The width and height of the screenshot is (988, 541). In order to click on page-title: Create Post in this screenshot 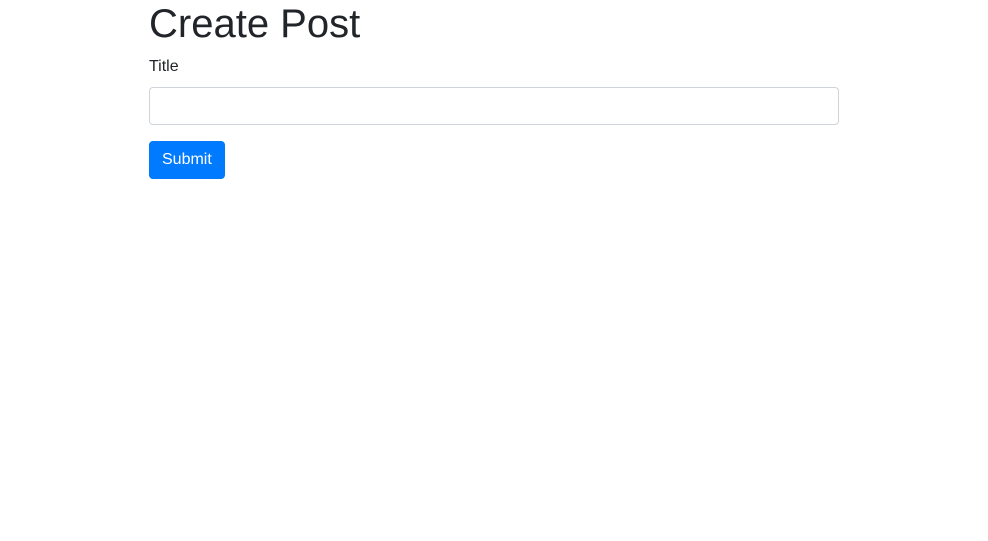, I will do `click(255, 24)`.